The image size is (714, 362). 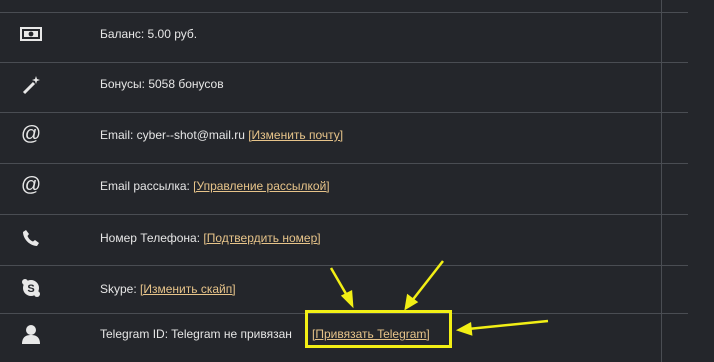 I want to click on phone-label: Номер Телефона:, so click(x=152, y=238).